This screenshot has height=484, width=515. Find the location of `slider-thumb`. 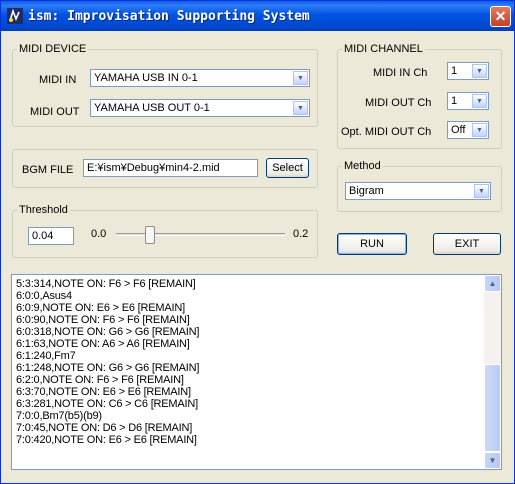

slider-thumb is located at coordinates (150, 235).